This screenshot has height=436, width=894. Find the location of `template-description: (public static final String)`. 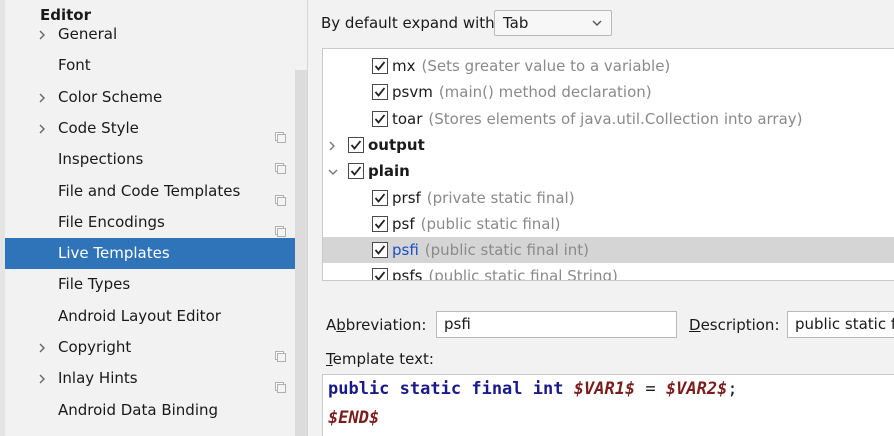

template-description: (public static final String) is located at coordinates (523, 274).